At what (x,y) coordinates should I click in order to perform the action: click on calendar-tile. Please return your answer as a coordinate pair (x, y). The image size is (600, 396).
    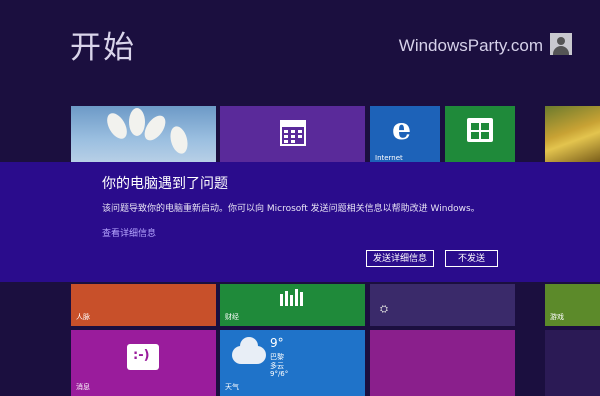
    Looking at the image, I should click on (292, 134).